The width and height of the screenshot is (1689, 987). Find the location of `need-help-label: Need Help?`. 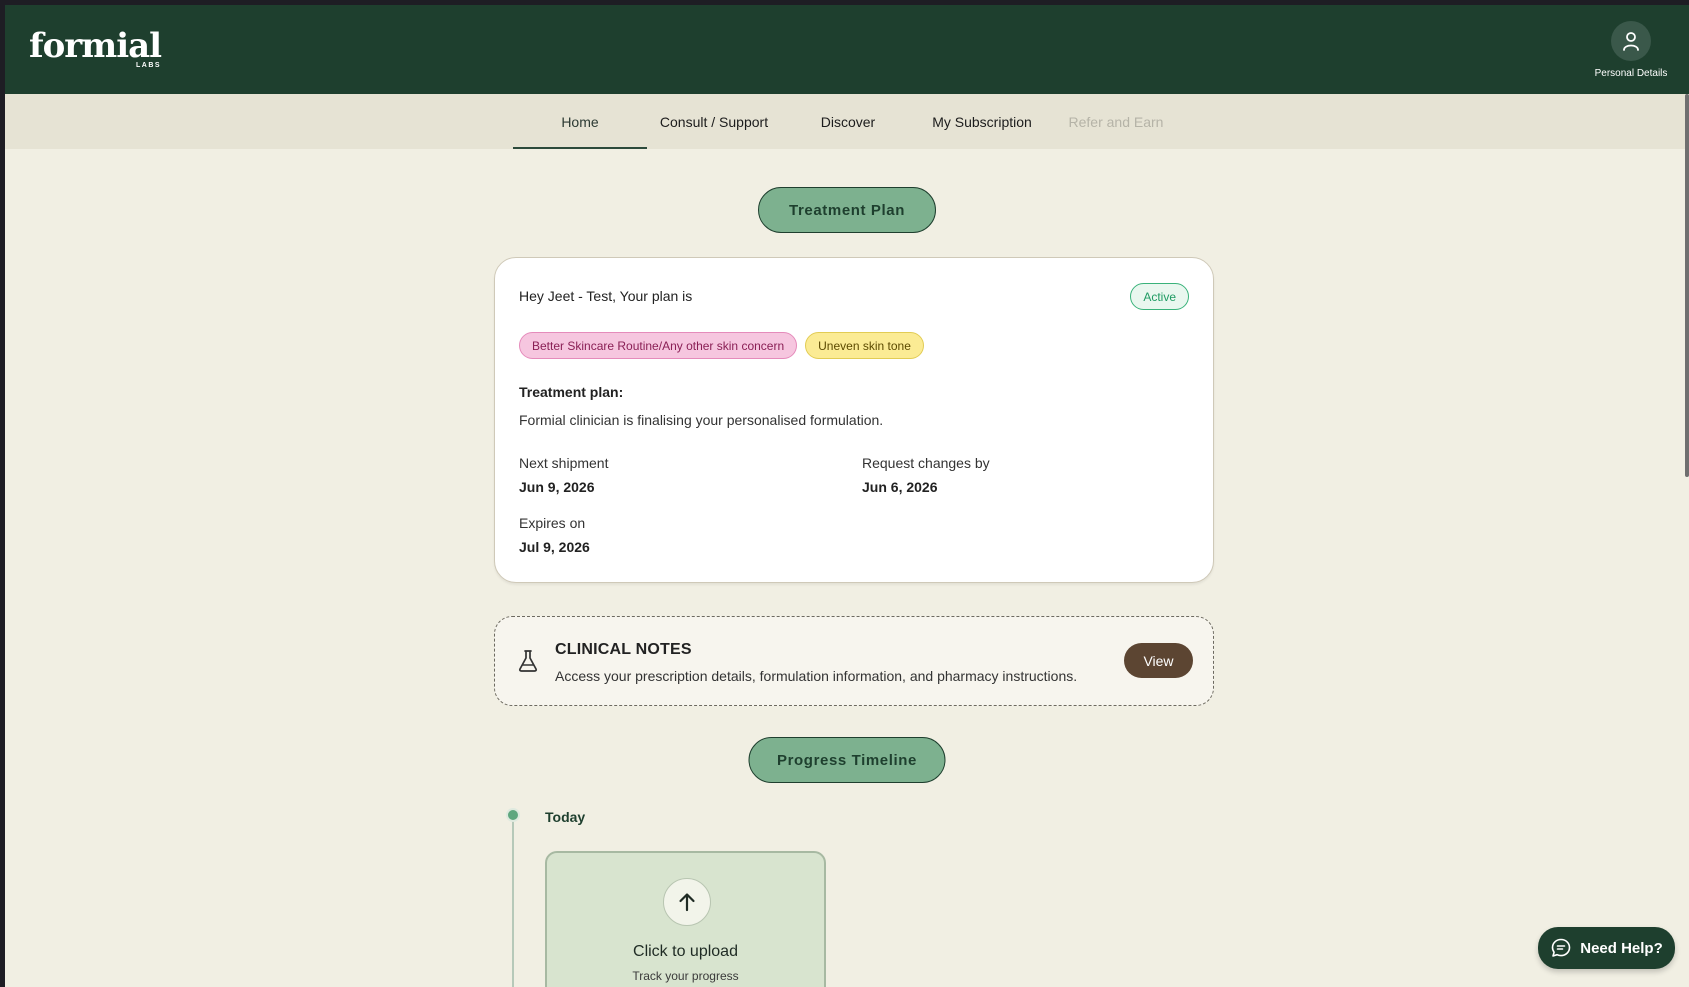

need-help-label: Need Help? is located at coordinates (1621, 948).